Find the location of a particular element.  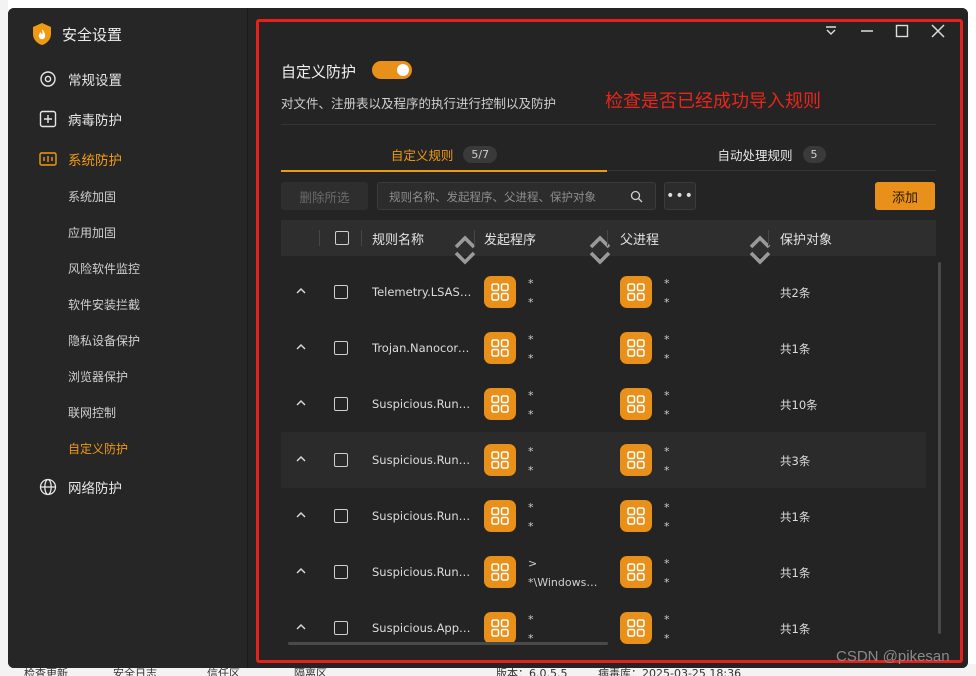

column-header-target: 保护对象 is located at coordinates (806, 238).